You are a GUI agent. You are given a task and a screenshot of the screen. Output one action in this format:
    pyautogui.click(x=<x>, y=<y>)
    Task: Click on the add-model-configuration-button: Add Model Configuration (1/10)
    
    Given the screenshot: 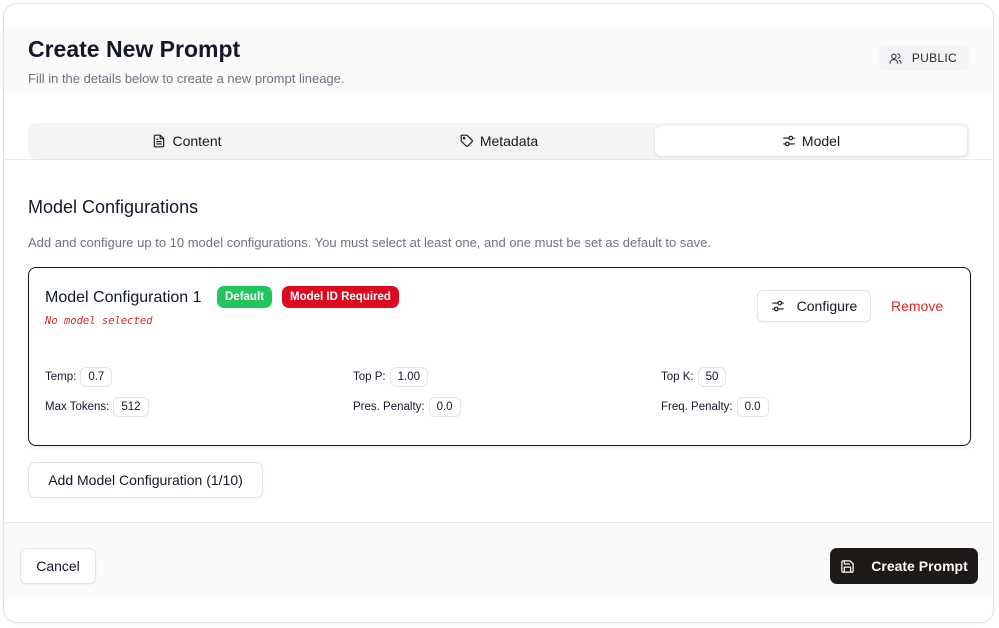 What is the action you would take?
    pyautogui.click(x=145, y=480)
    